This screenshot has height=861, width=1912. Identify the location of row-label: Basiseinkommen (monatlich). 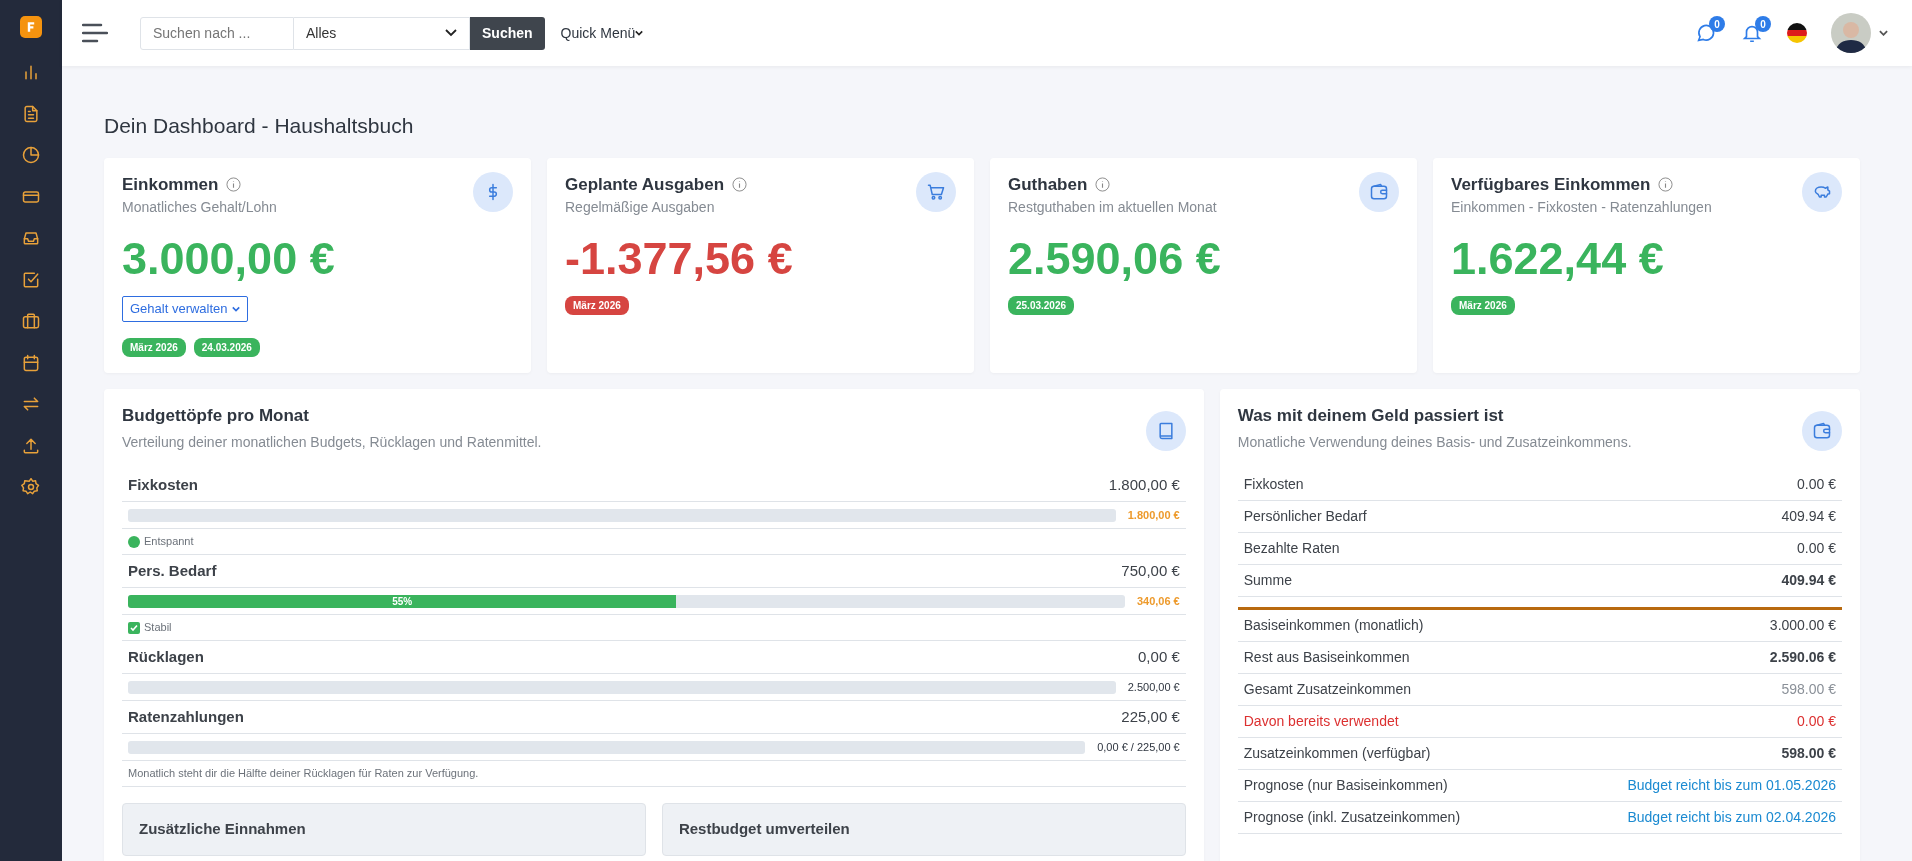
(1333, 625).